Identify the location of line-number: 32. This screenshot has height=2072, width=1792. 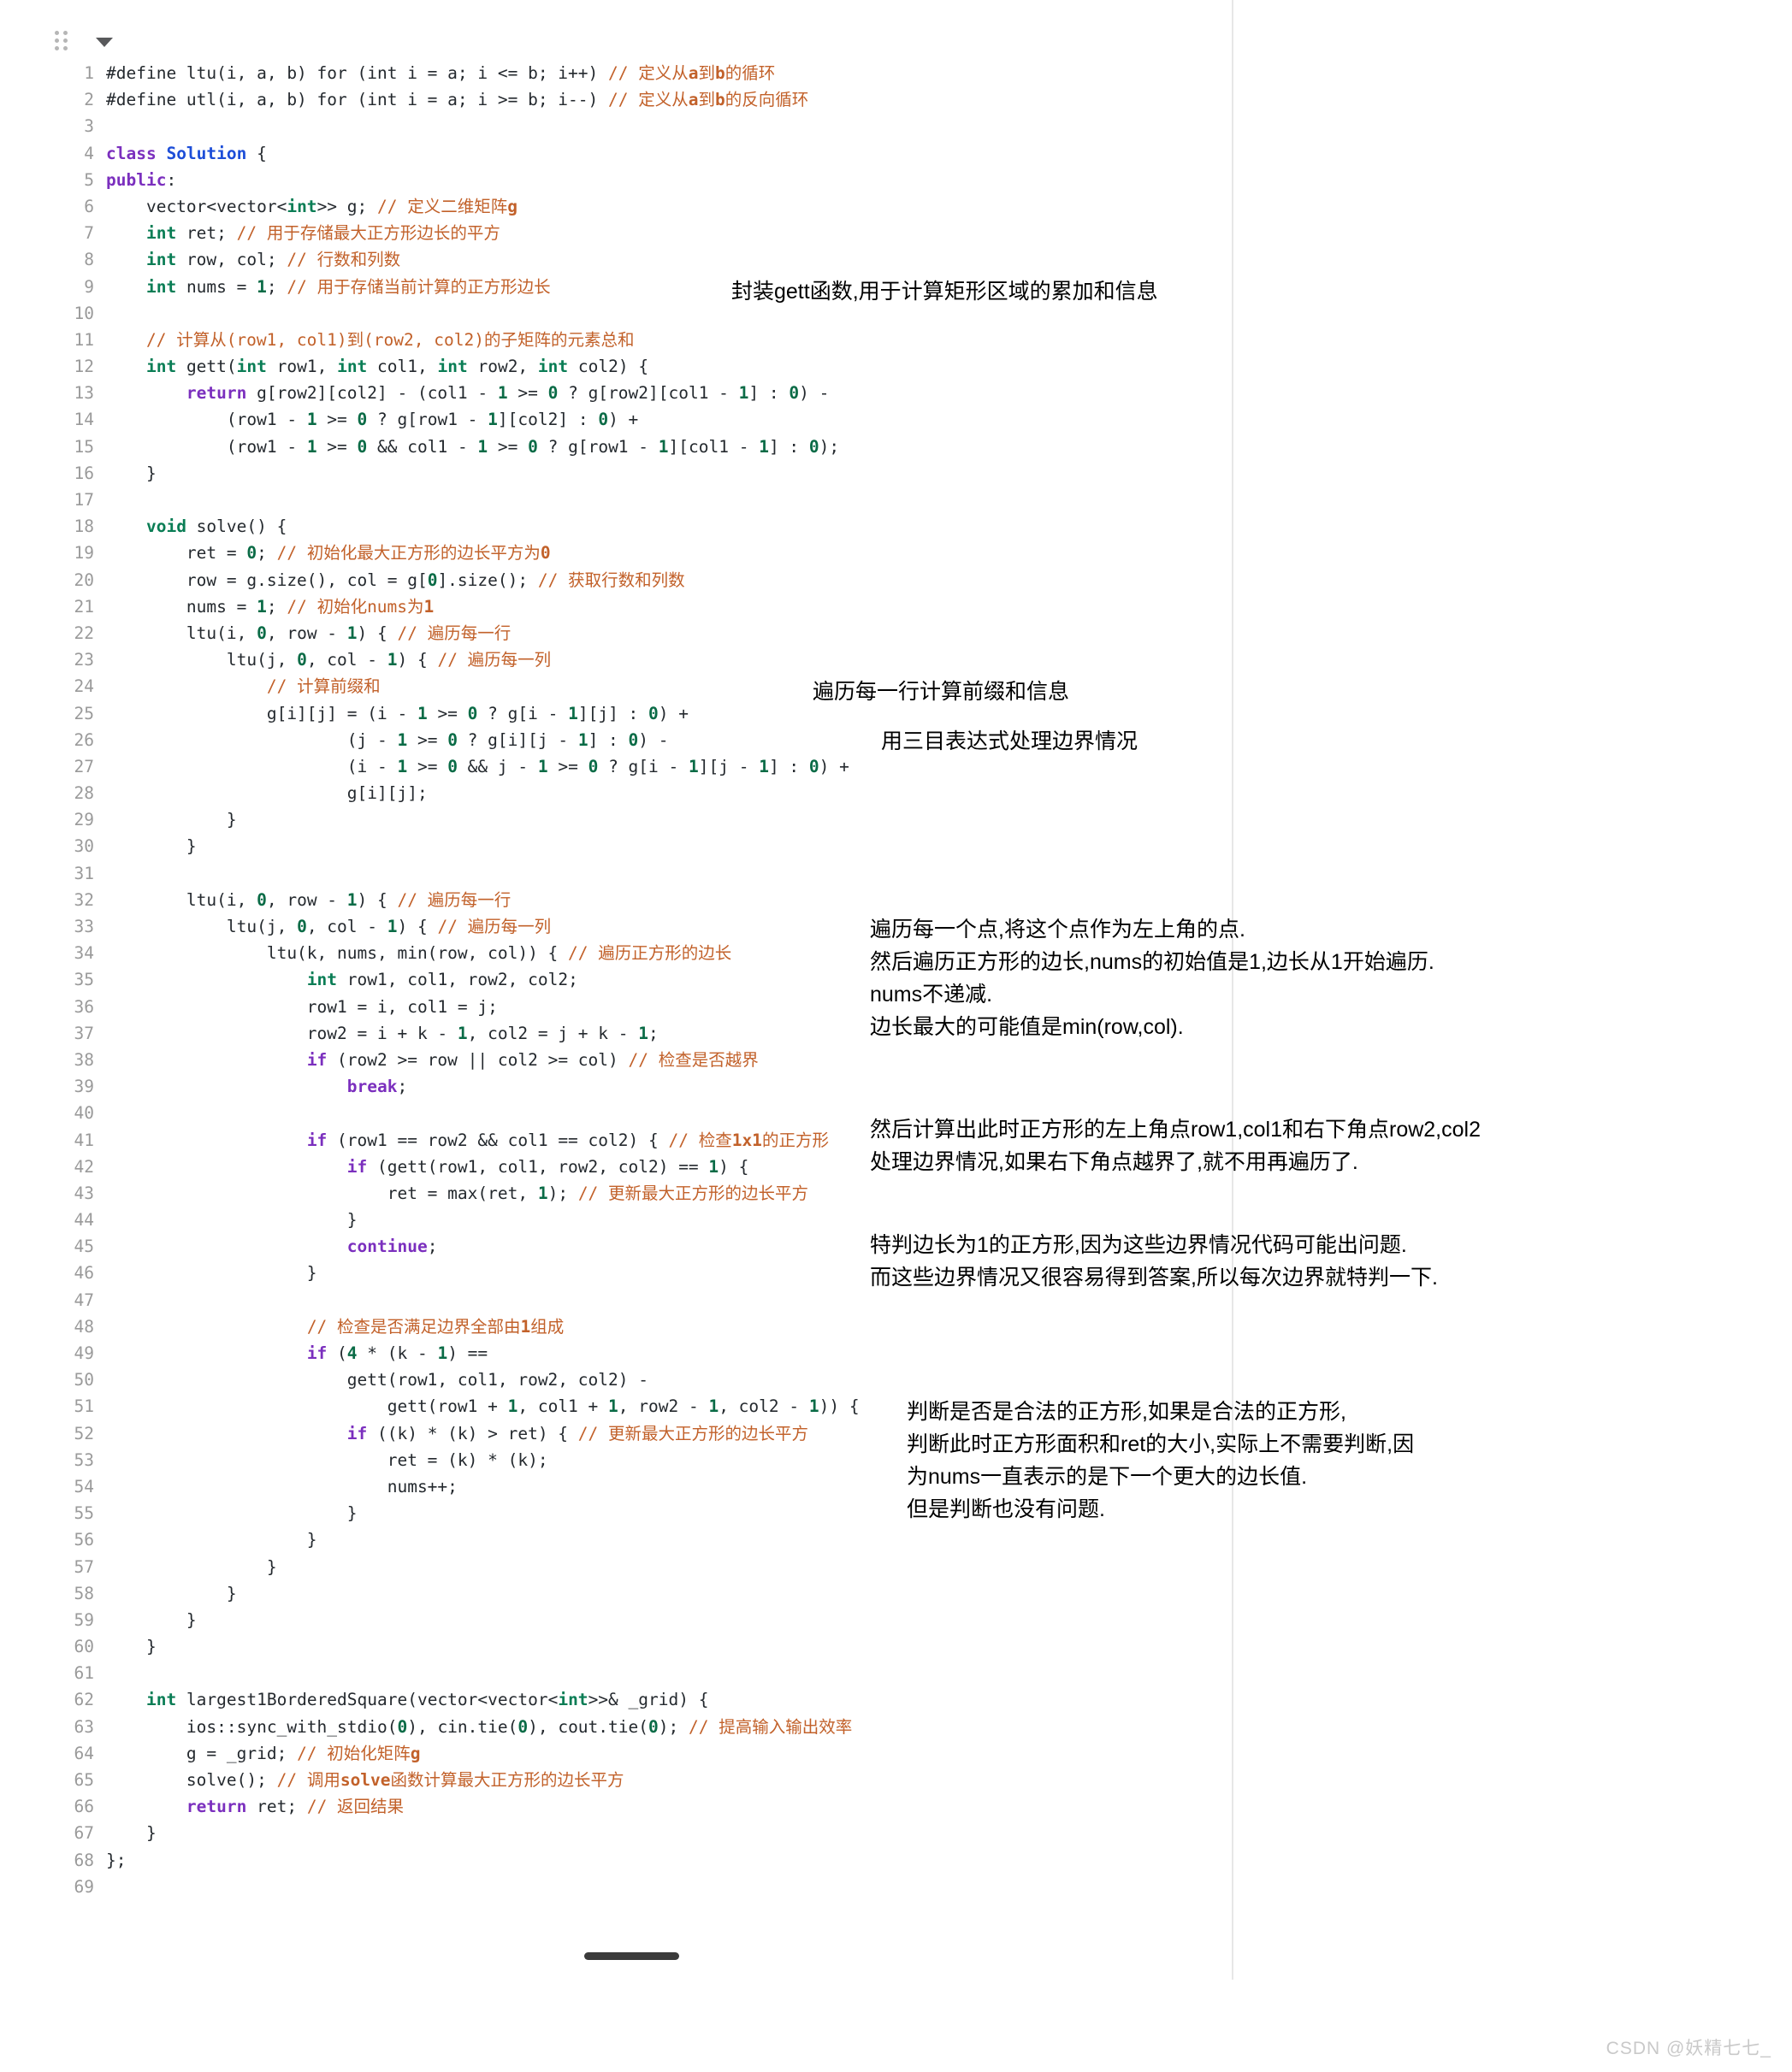
(84, 899).